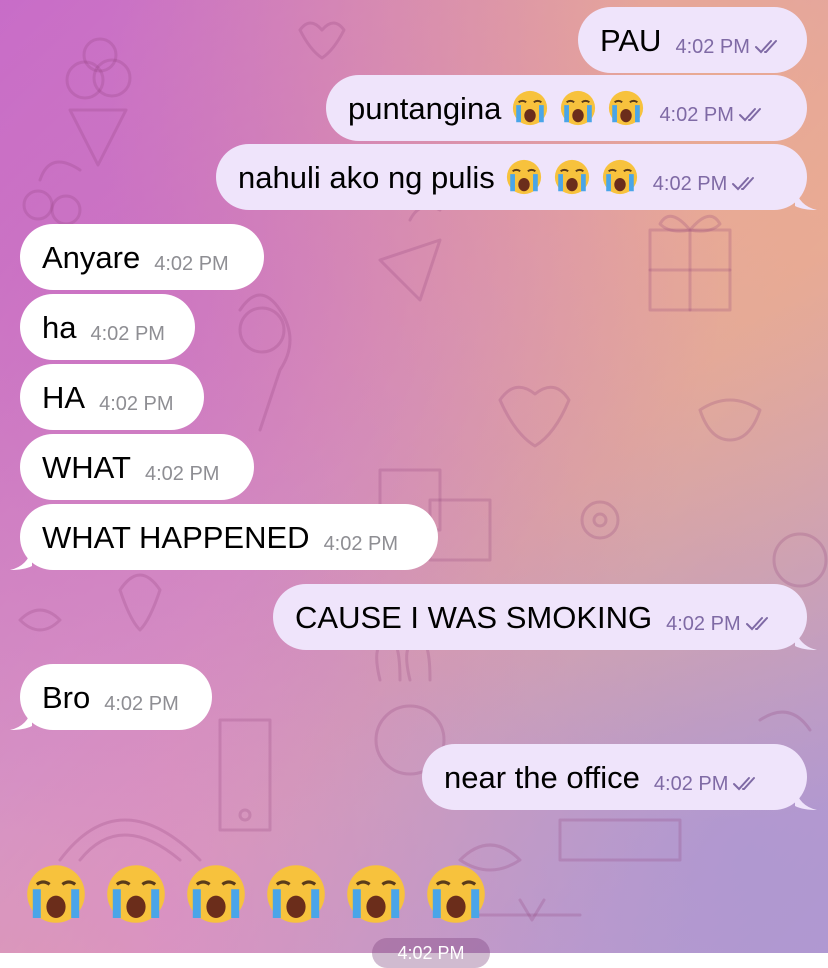  Describe the element at coordinates (137, 467) in the screenshot. I see `incoming-message: WHAT 4:02 PM` at that location.